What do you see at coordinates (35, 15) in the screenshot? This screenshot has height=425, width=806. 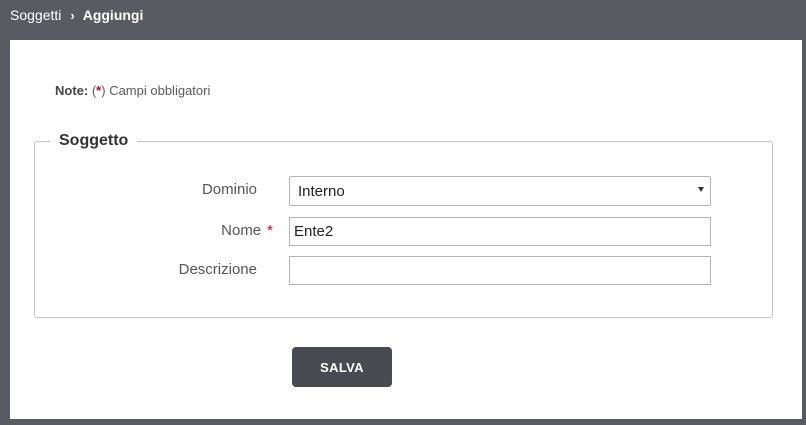 I see `breadcrumb-link-soggetti: Soggetti` at bounding box center [35, 15].